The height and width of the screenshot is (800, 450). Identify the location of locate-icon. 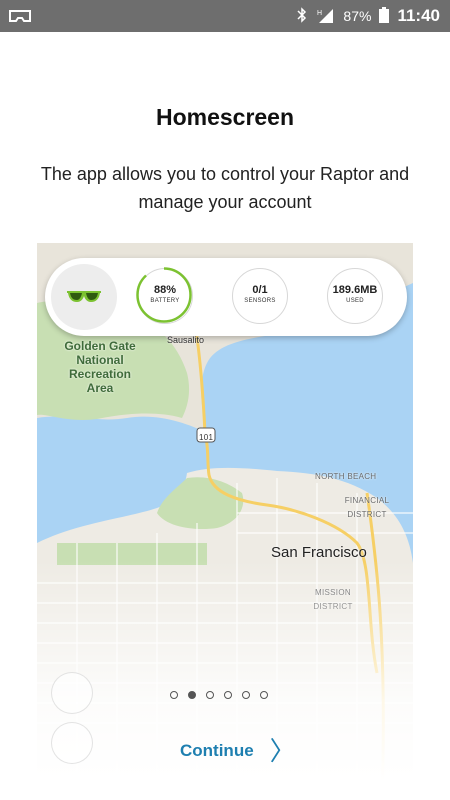
(72, 693).